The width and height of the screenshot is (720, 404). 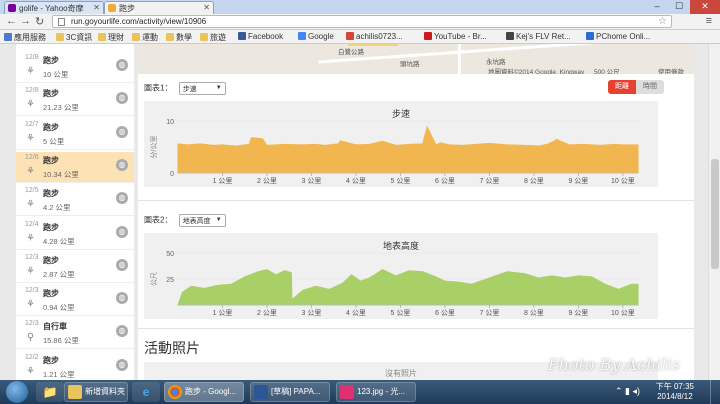 What do you see at coordinates (75, 134) in the screenshot?
I see `activity-list-item: 12/7 跑步 ⚘ 5 公里 ◍` at bounding box center [75, 134].